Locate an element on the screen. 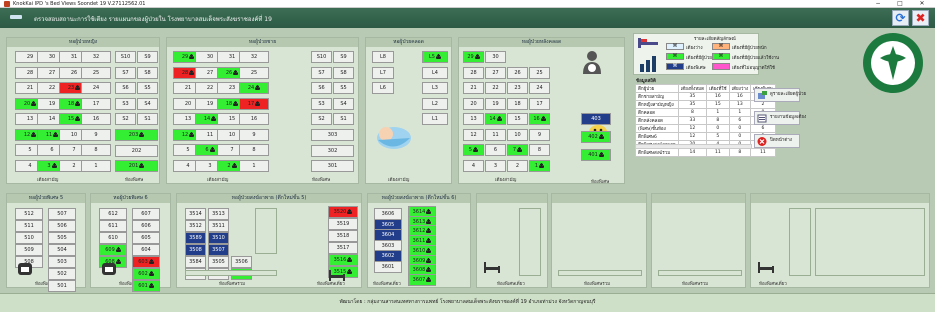 This screenshot has width=935, height=312. bed-button: L5 is located at coordinates (435, 57).